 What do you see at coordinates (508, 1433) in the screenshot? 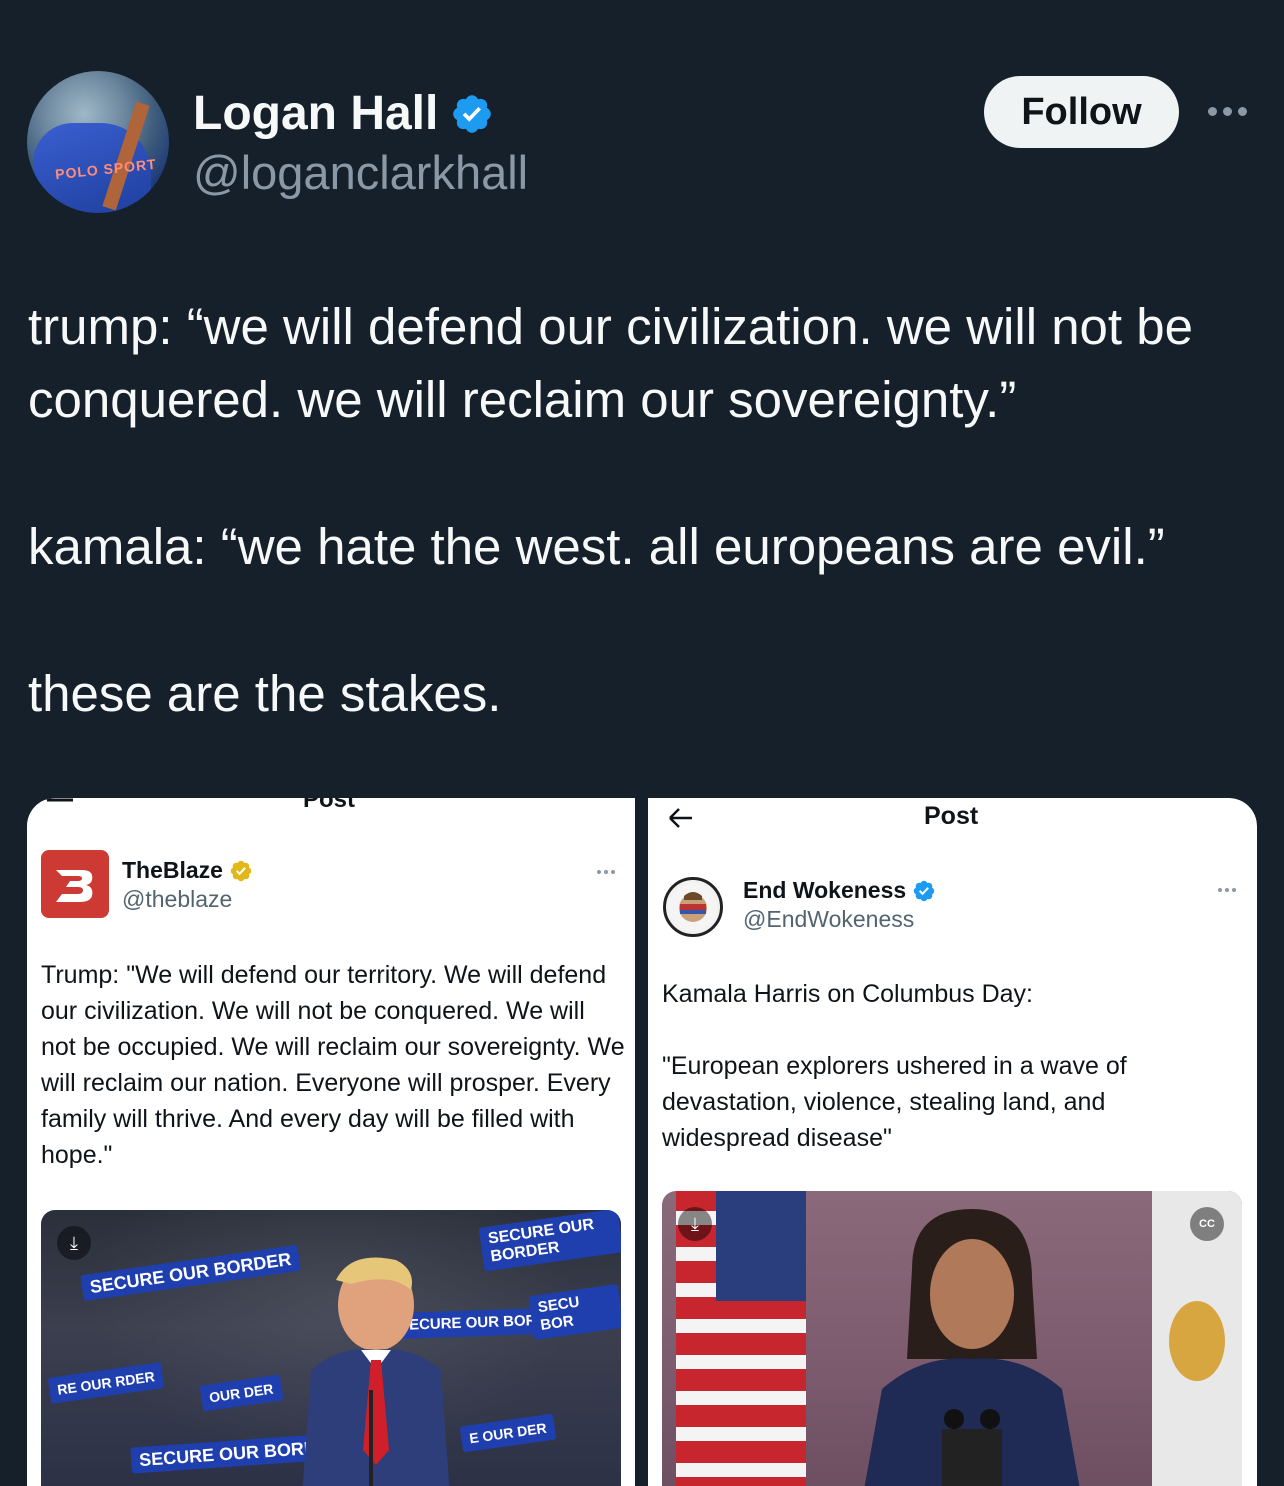
I see `crowd-sign: E OUR DER` at bounding box center [508, 1433].